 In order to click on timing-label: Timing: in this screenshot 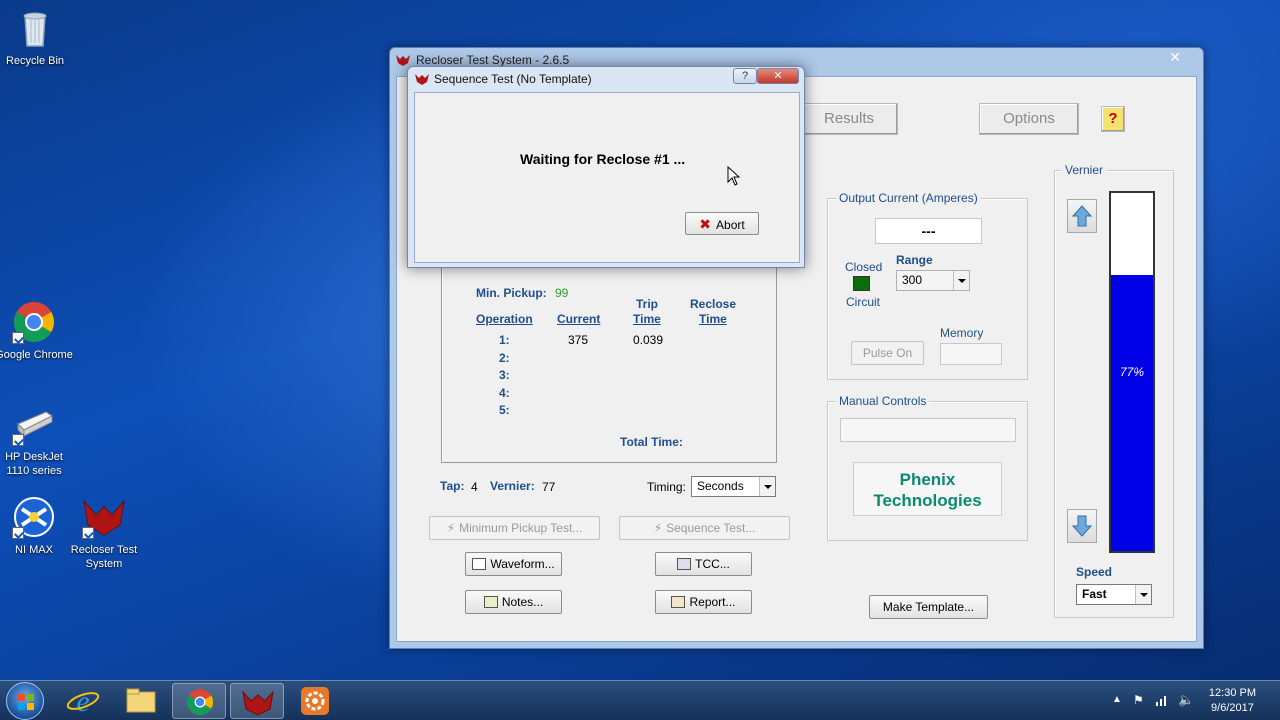, I will do `click(666, 487)`.